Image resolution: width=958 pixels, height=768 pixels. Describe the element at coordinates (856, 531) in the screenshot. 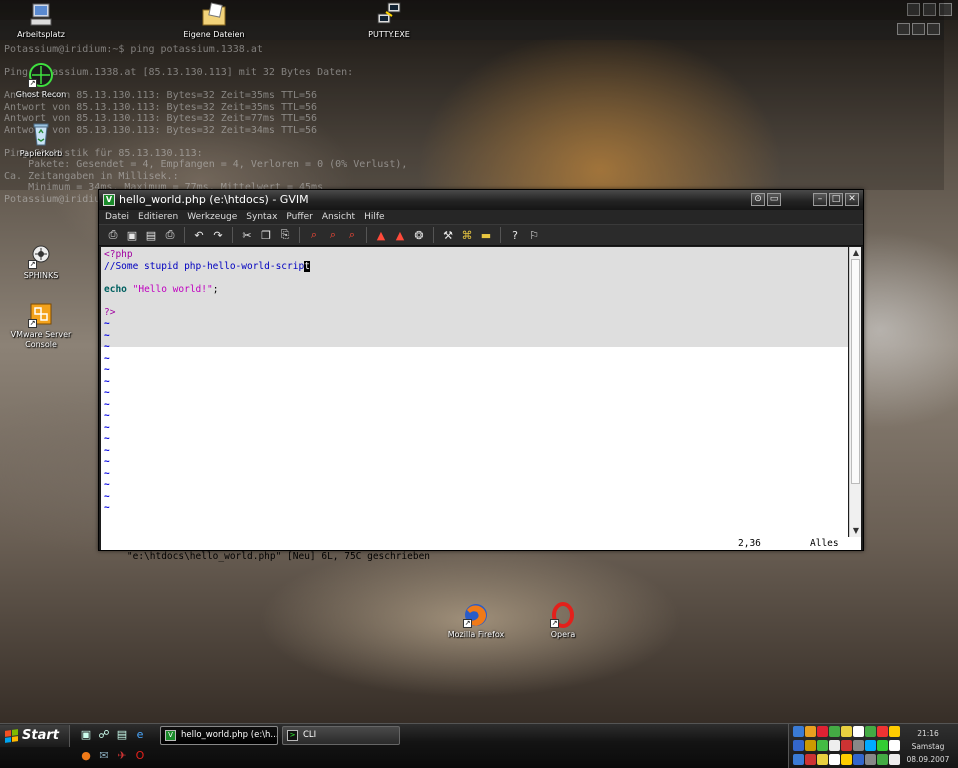

I see `scroll-down-icon: ▼` at that location.